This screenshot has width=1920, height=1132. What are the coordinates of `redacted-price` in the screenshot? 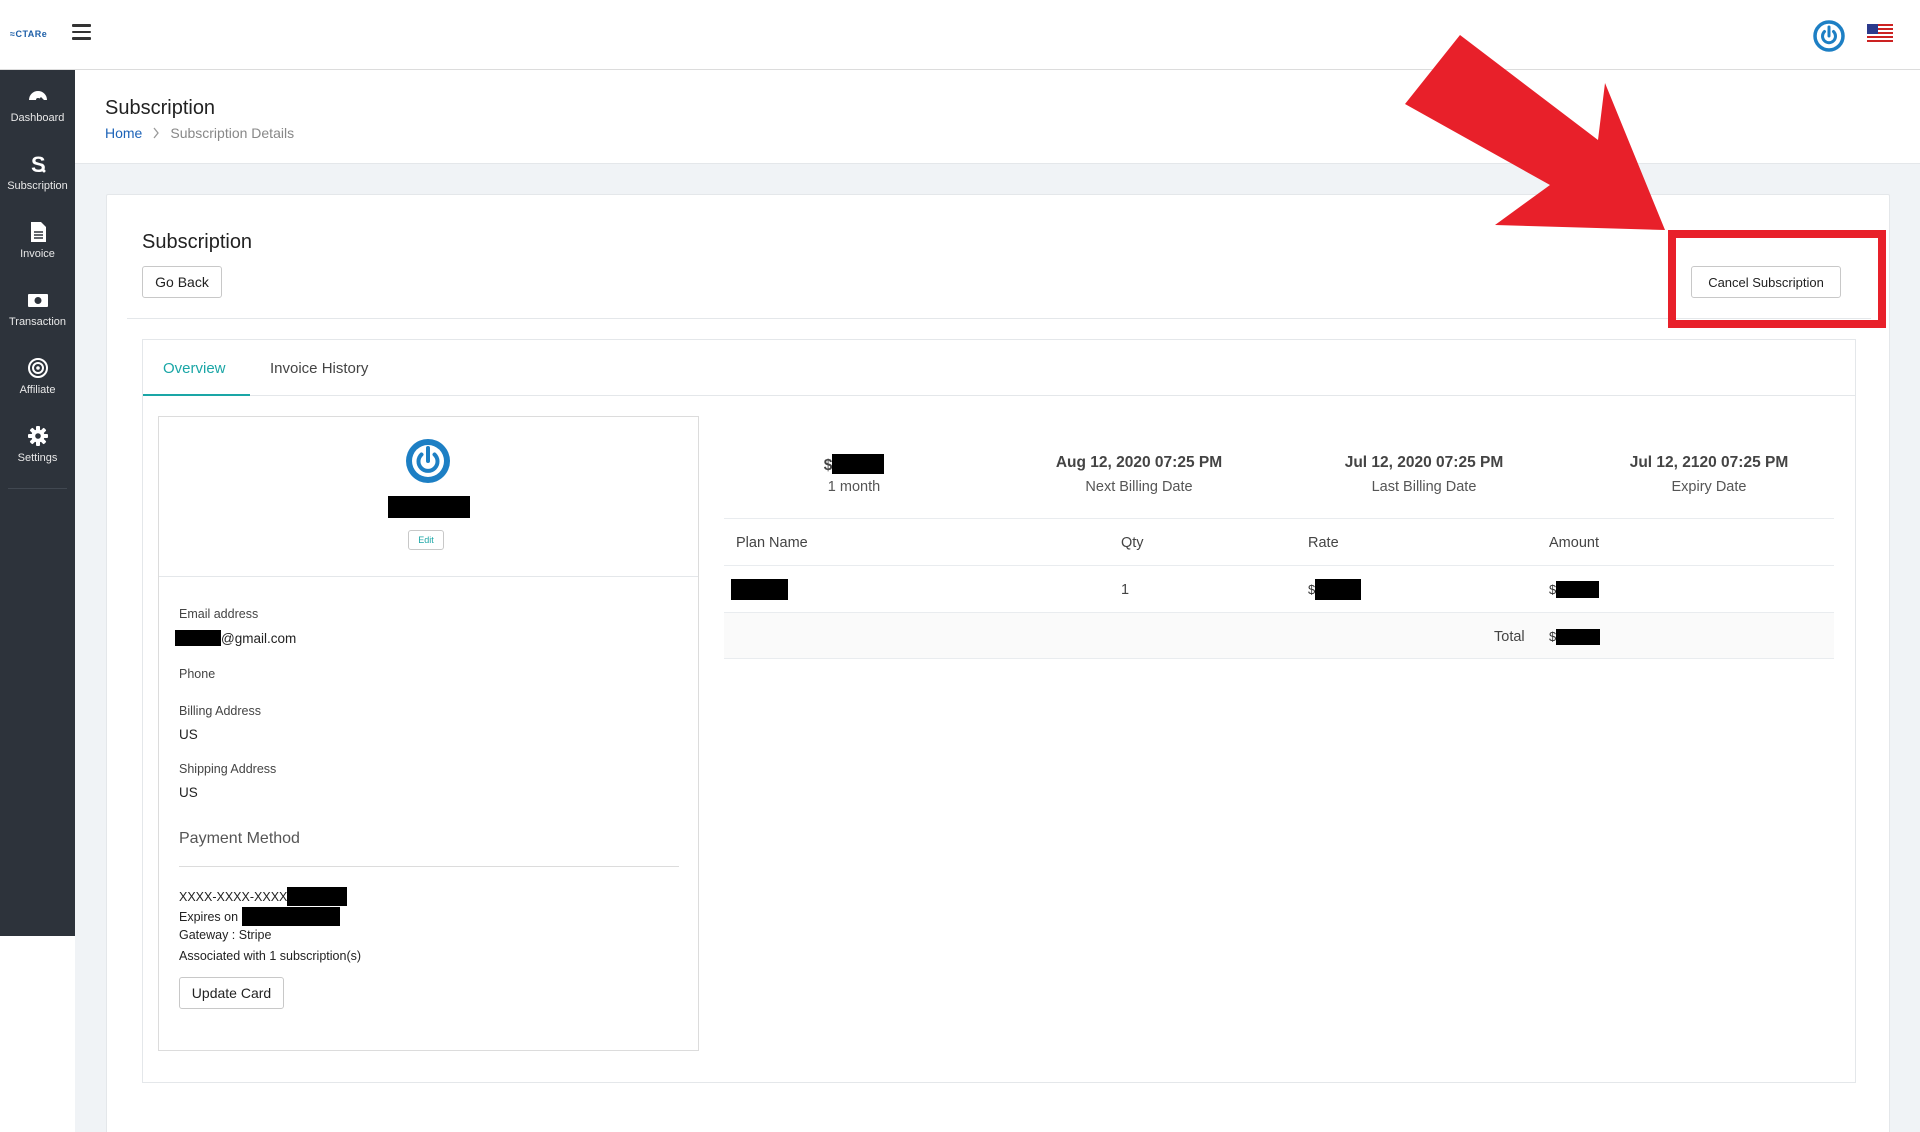 It's located at (858, 464).